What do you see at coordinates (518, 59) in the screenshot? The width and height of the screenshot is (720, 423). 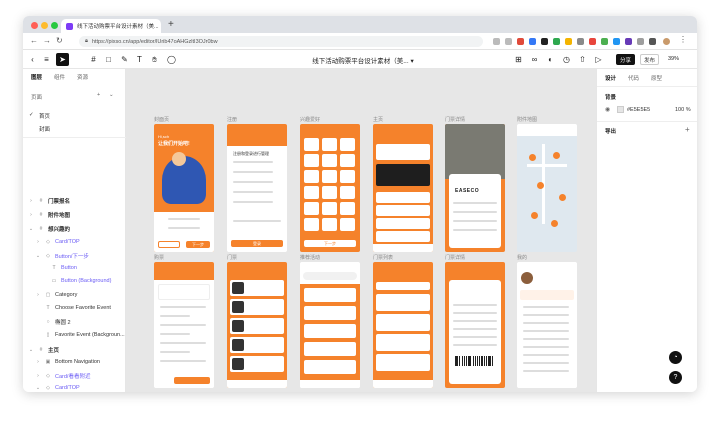 I see `grid-icon: ⊞` at bounding box center [518, 59].